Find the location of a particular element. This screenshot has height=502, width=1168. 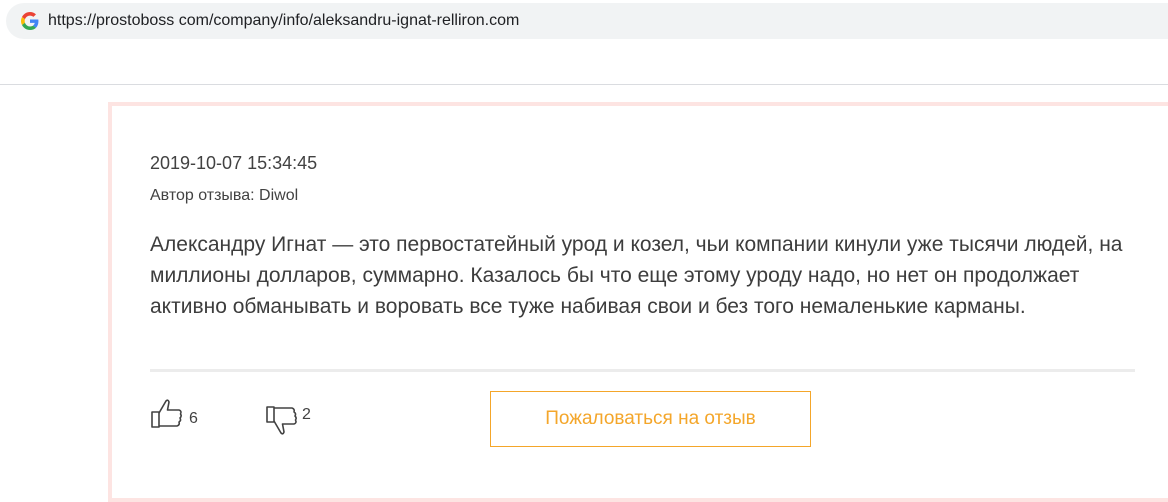

dislike-count: 2 is located at coordinates (306, 414).